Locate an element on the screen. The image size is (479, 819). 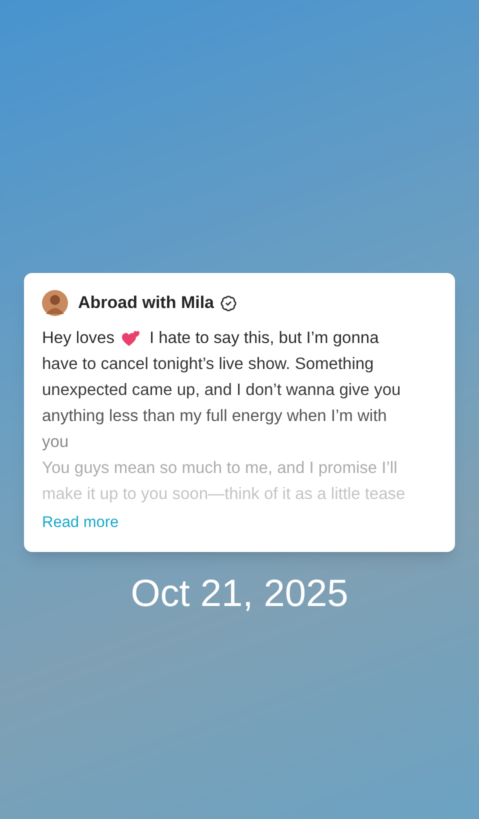
post-text: have to cancel tonight’s live show. Something is located at coordinates (208, 364).